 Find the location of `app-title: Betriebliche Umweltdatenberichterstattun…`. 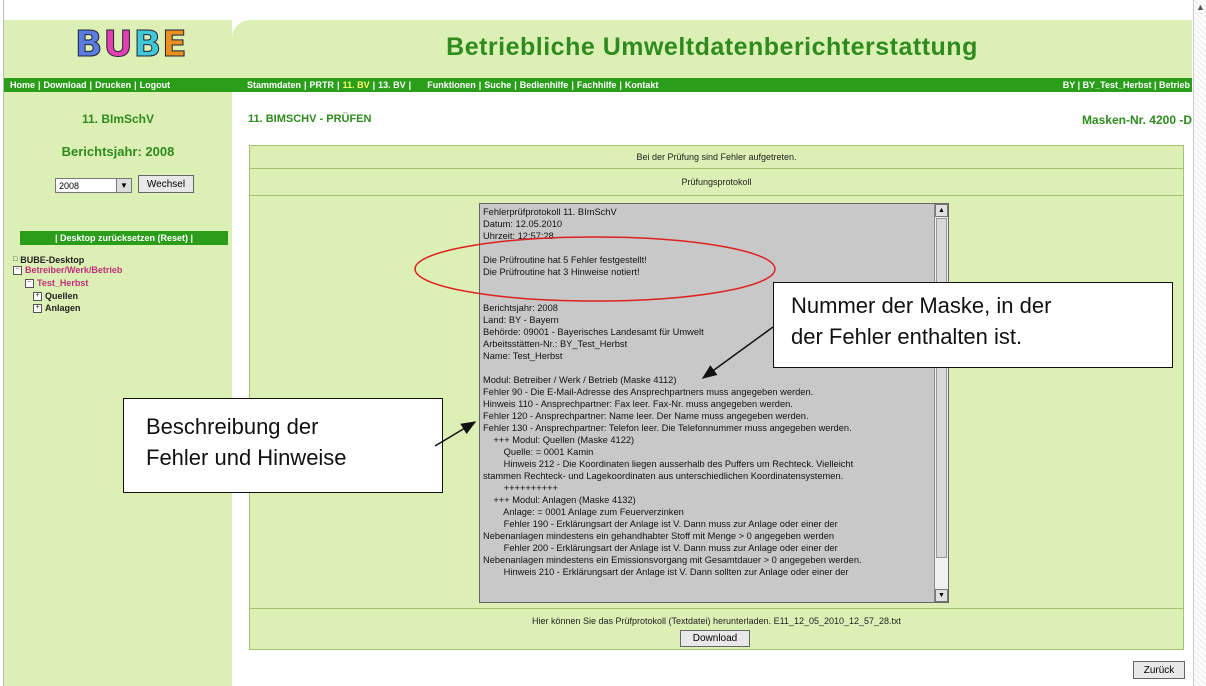

app-title: Betriebliche Umweltdatenberichterstattun… is located at coordinates (712, 47).